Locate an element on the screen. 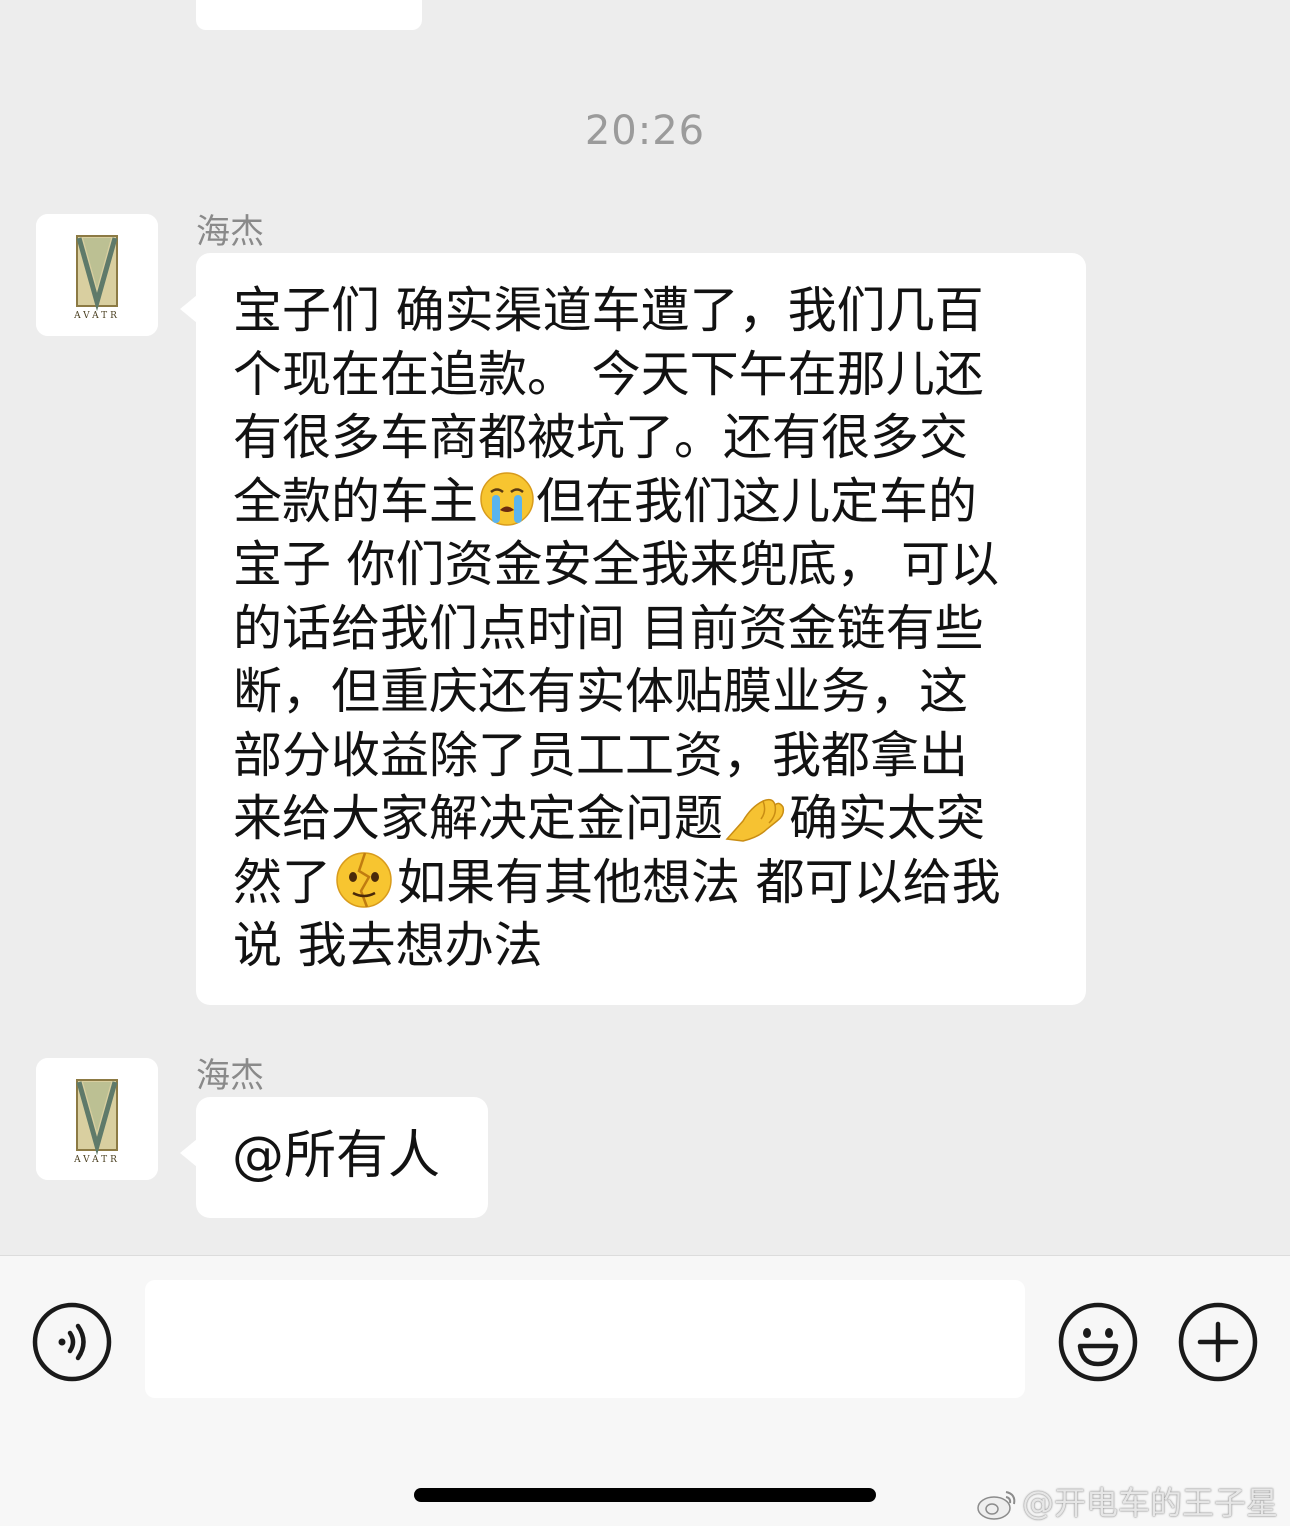 This screenshot has width=1290, height=1526. watermark-text: @开电车的王子星 is located at coordinates (1149, 1503).